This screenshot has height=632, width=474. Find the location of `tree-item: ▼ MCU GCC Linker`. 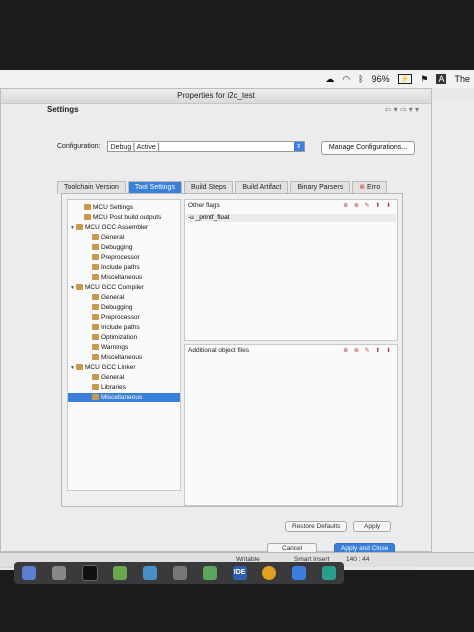

tree-item: ▼ MCU GCC Linker is located at coordinates (103, 367).